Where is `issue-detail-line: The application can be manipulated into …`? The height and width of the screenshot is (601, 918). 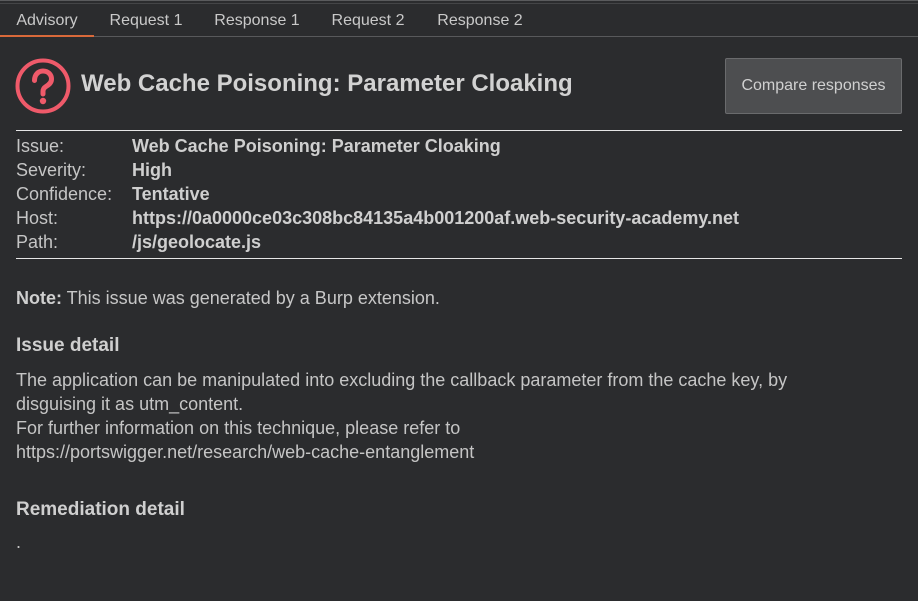
issue-detail-line: The application can be manipulated into … is located at coordinates (402, 380).